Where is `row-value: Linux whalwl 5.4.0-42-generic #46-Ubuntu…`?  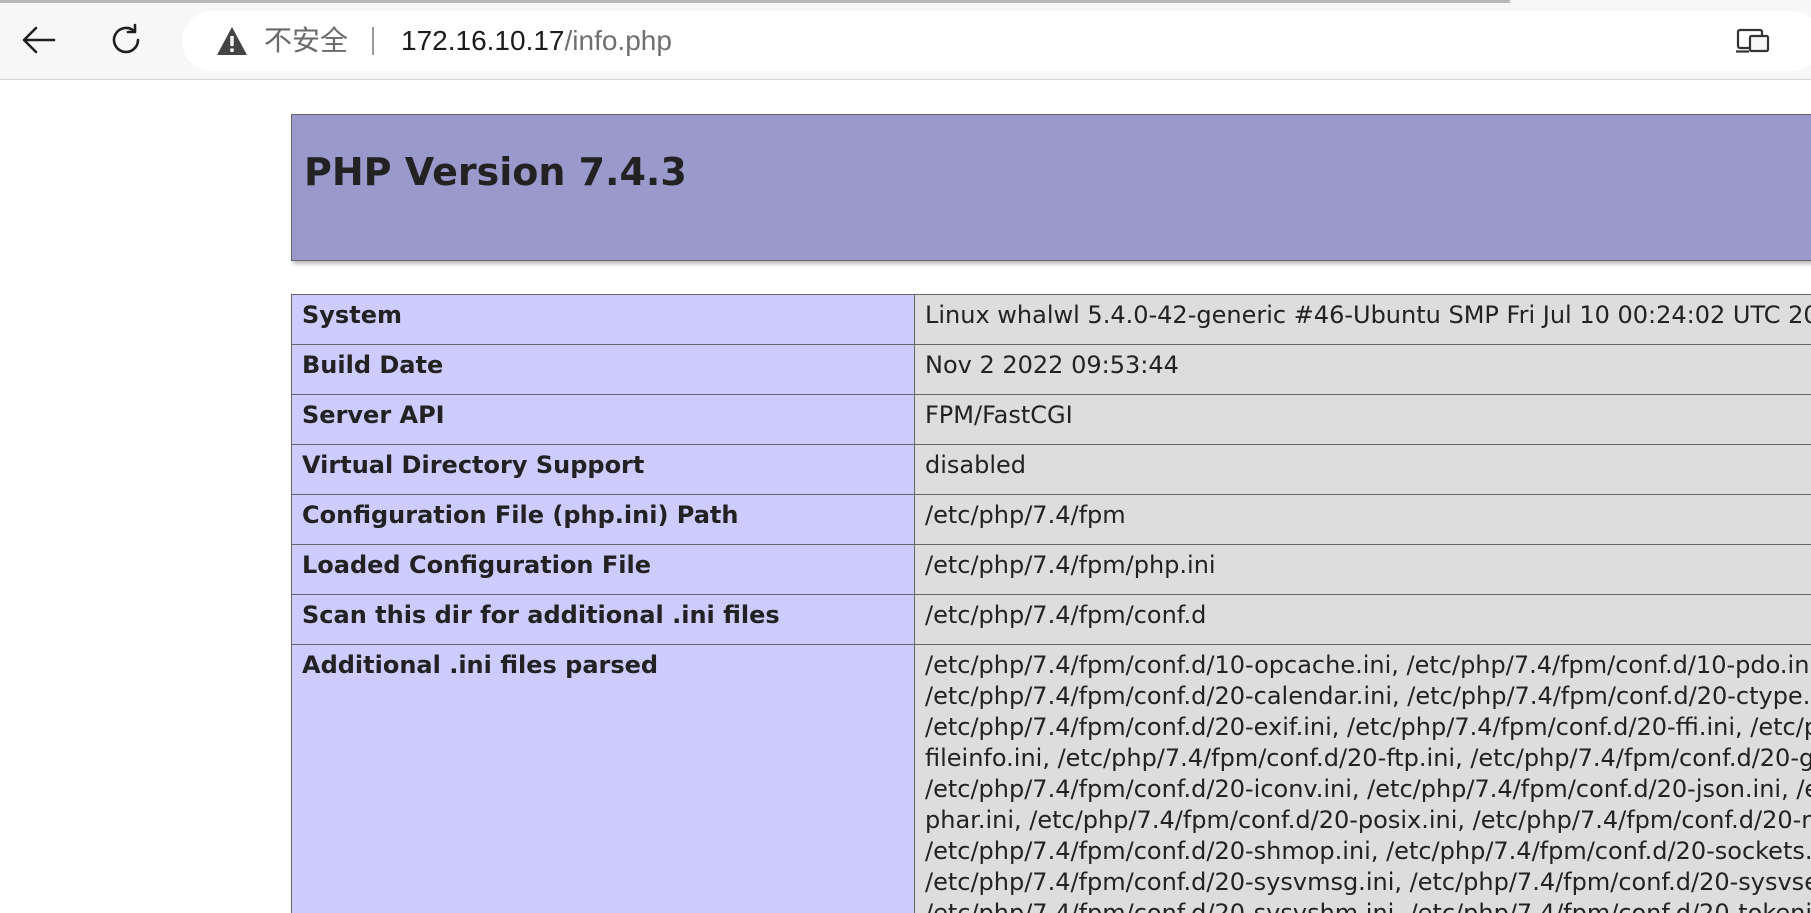
row-value: Linux whalwl 5.4.0-42-generic #46-Ubuntu… is located at coordinates (1362, 319).